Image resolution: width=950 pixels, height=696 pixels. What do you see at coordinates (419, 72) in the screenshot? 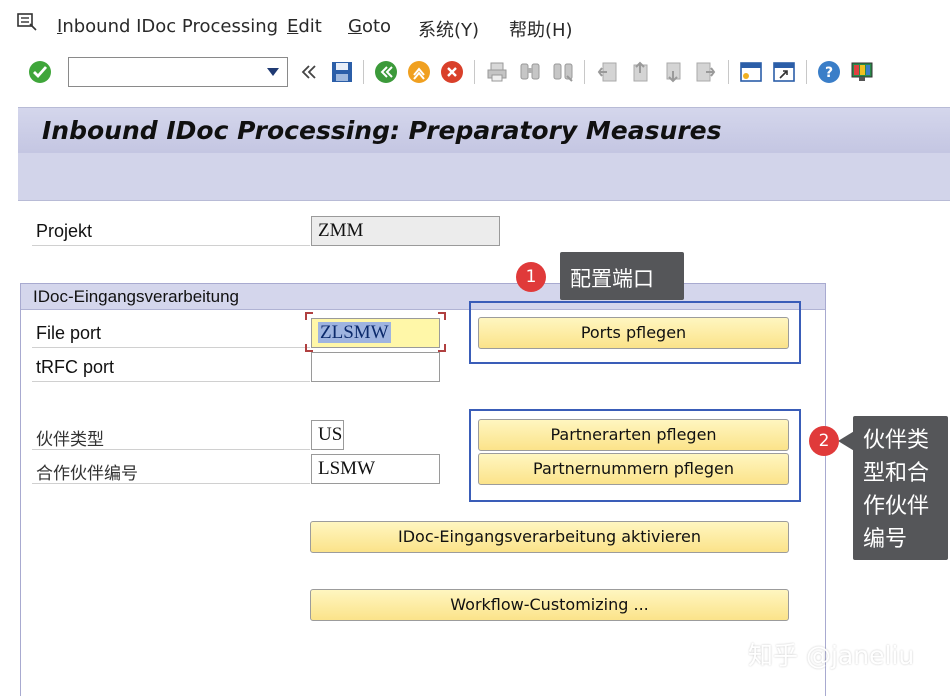
I see `exit-icon` at bounding box center [419, 72].